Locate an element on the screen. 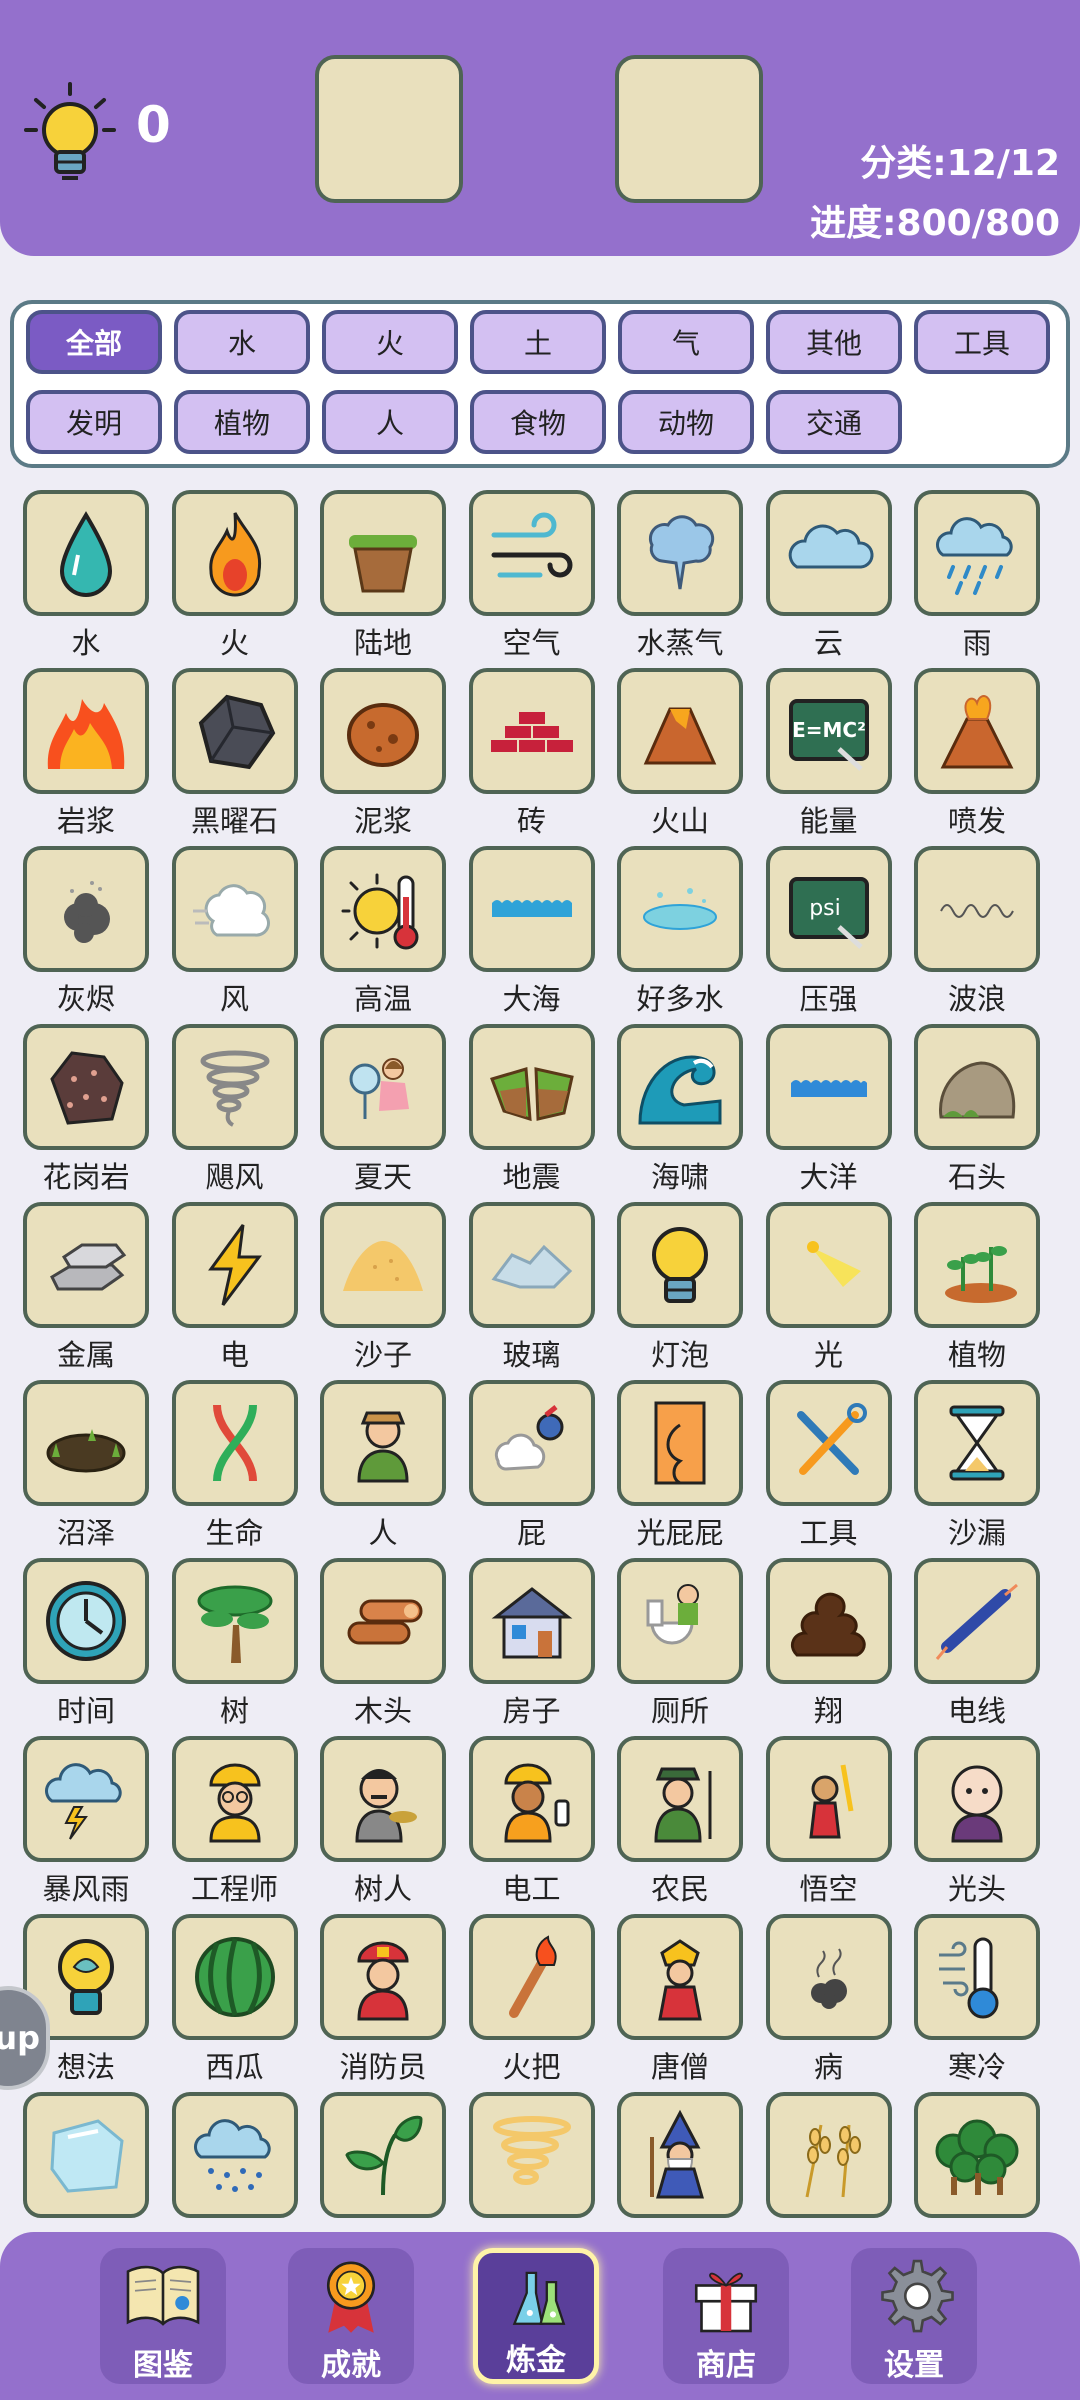 This screenshot has width=1080, height=2400. element-label: 喷发 is located at coordinates (976, 821).